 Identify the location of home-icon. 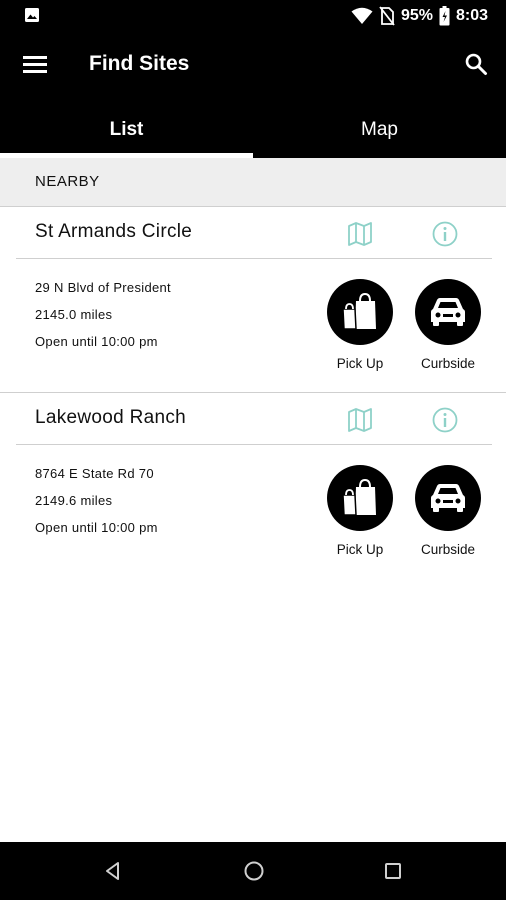
(254, 871).